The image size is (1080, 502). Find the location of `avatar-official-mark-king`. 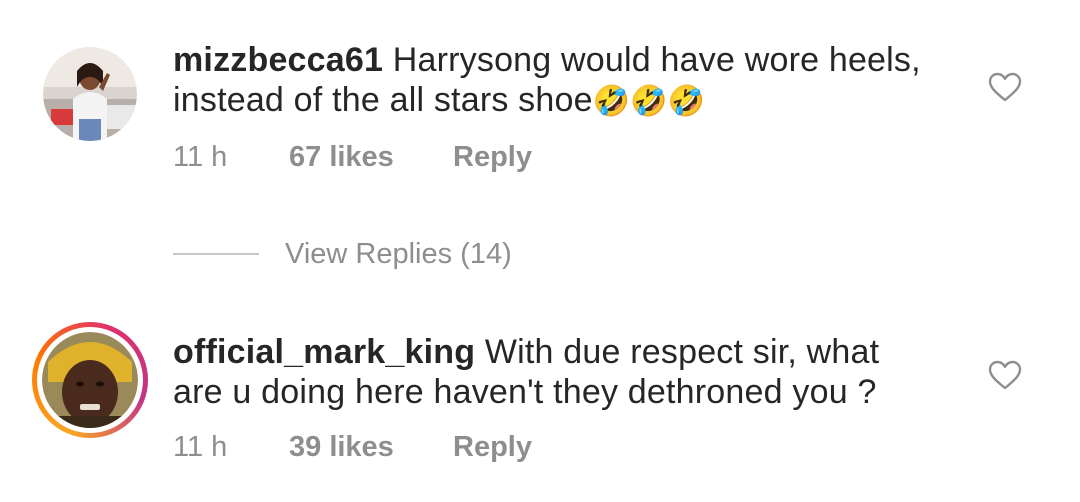

avatar-official-mark-king is located at coordinates (90, 380).